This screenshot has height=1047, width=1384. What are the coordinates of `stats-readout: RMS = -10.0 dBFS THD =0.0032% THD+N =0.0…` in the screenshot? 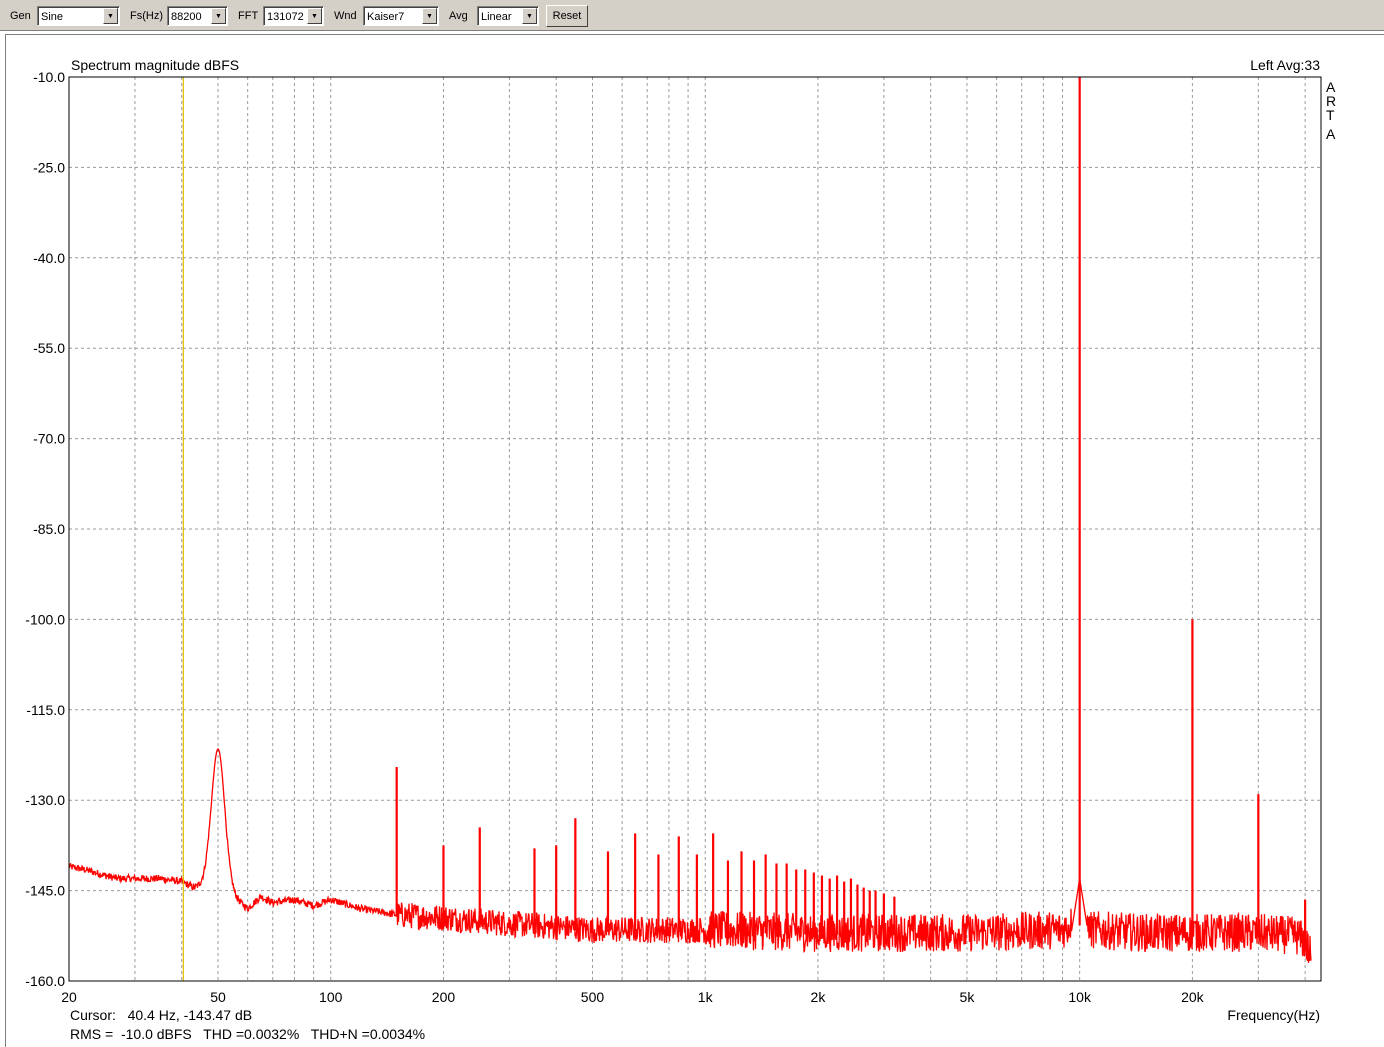 It's located at (247, 1034).